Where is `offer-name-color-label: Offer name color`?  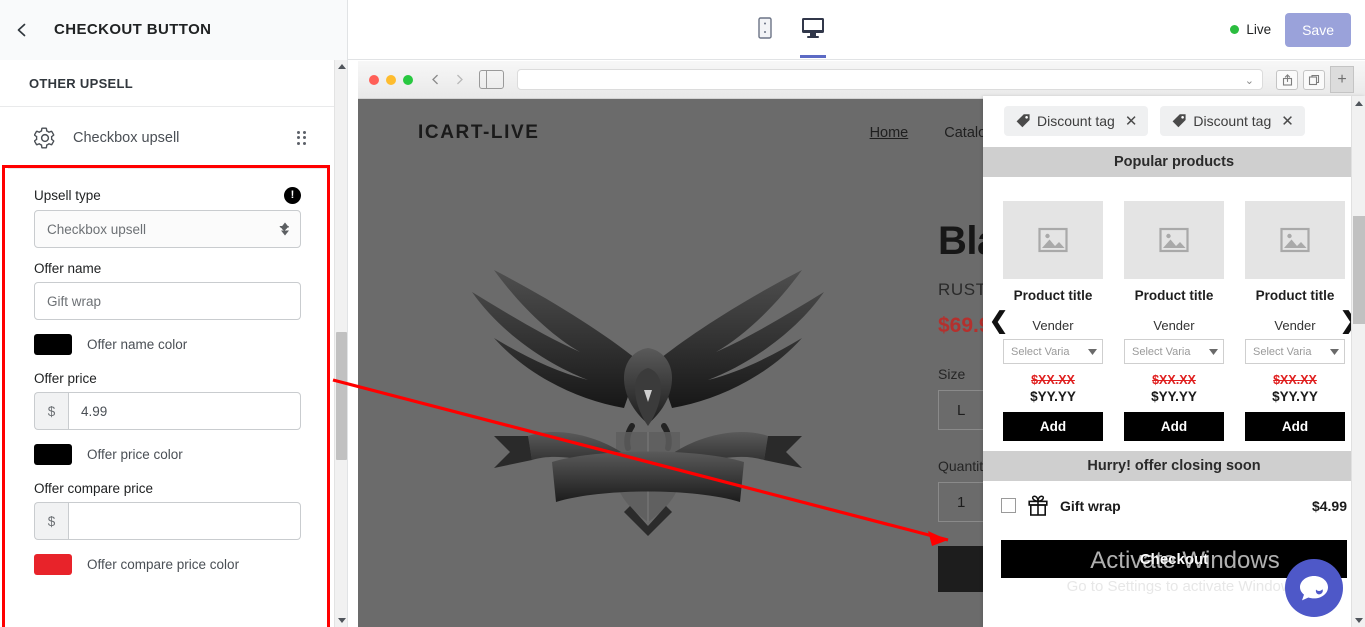 offer-name-color-label: Offer name color is located at coordinates (137, 344).